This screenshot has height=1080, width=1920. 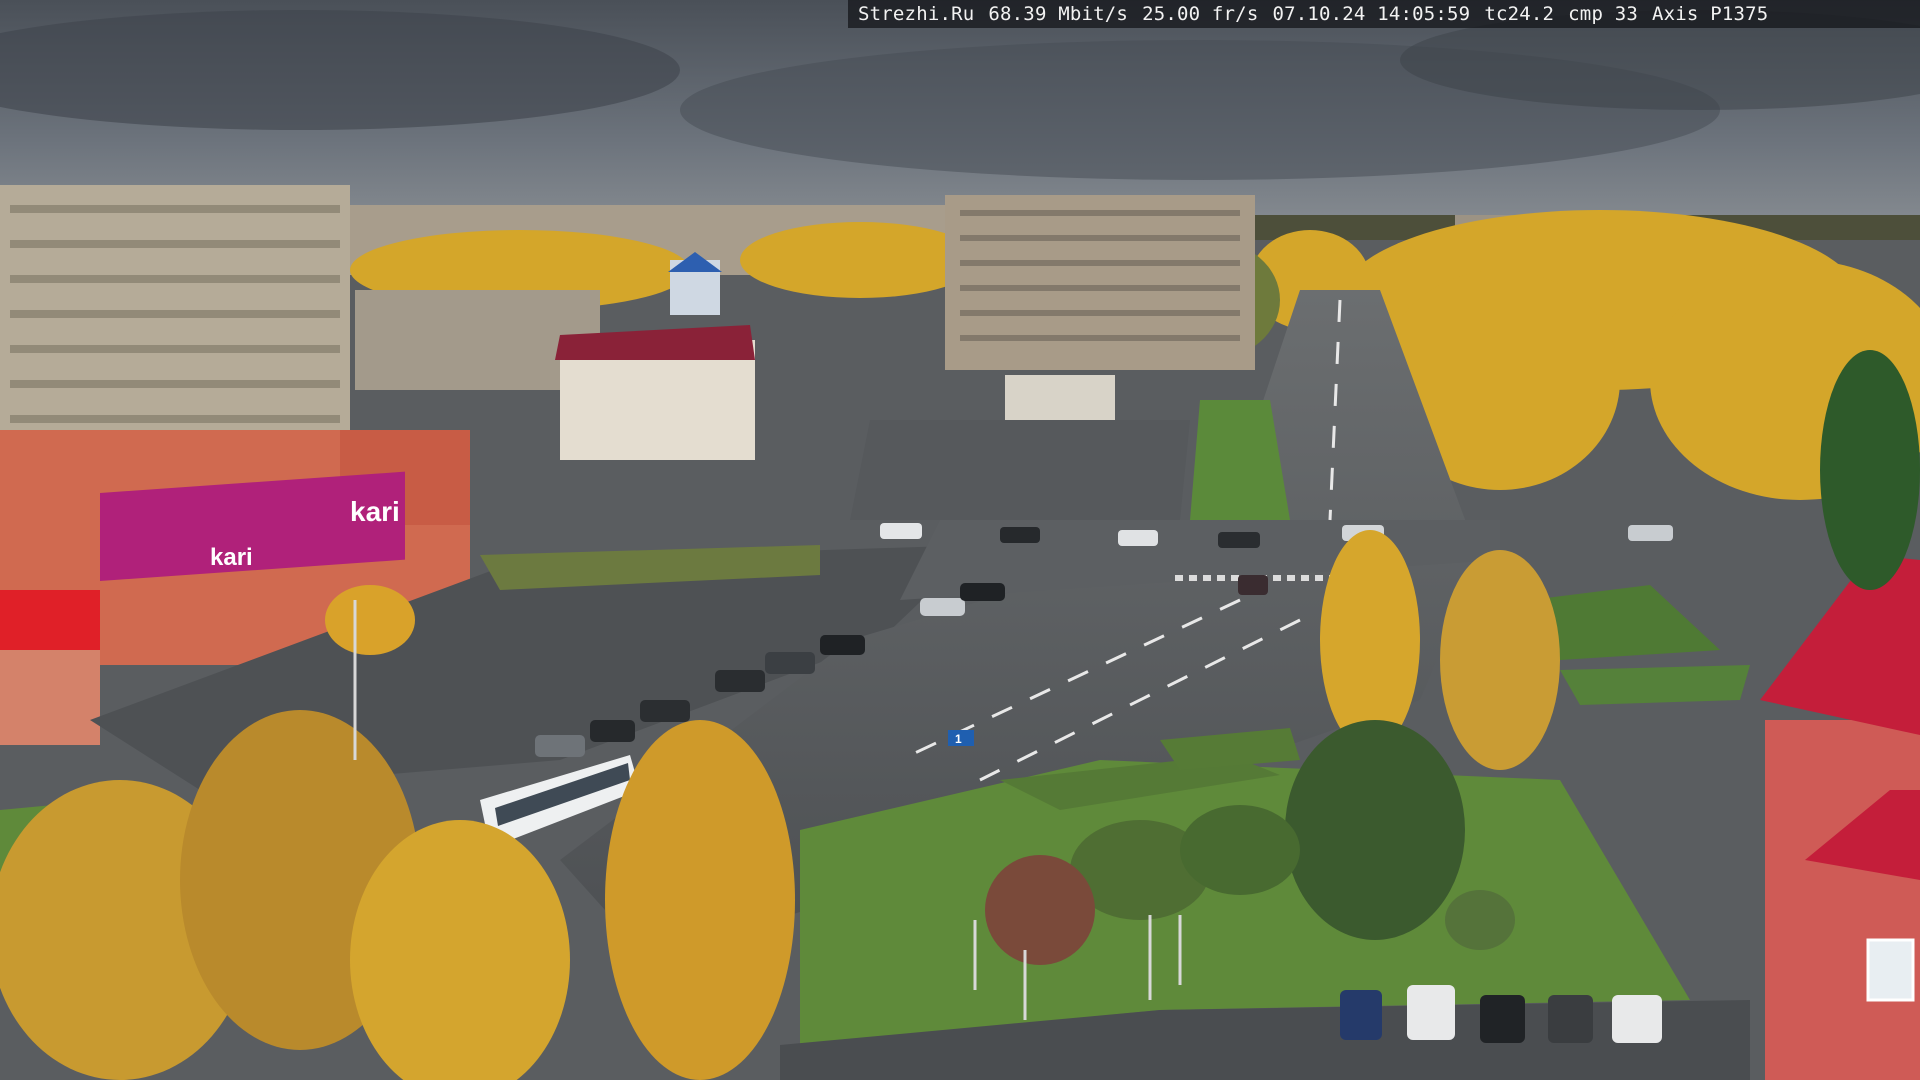 I want to click on overlay-framerate: 25.00 fr/s, so click(x=1200, y=14).